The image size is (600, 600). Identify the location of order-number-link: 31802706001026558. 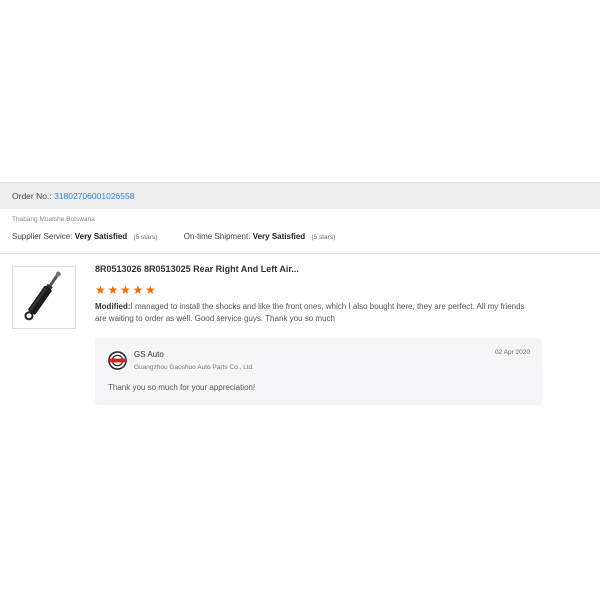
(94, 196).